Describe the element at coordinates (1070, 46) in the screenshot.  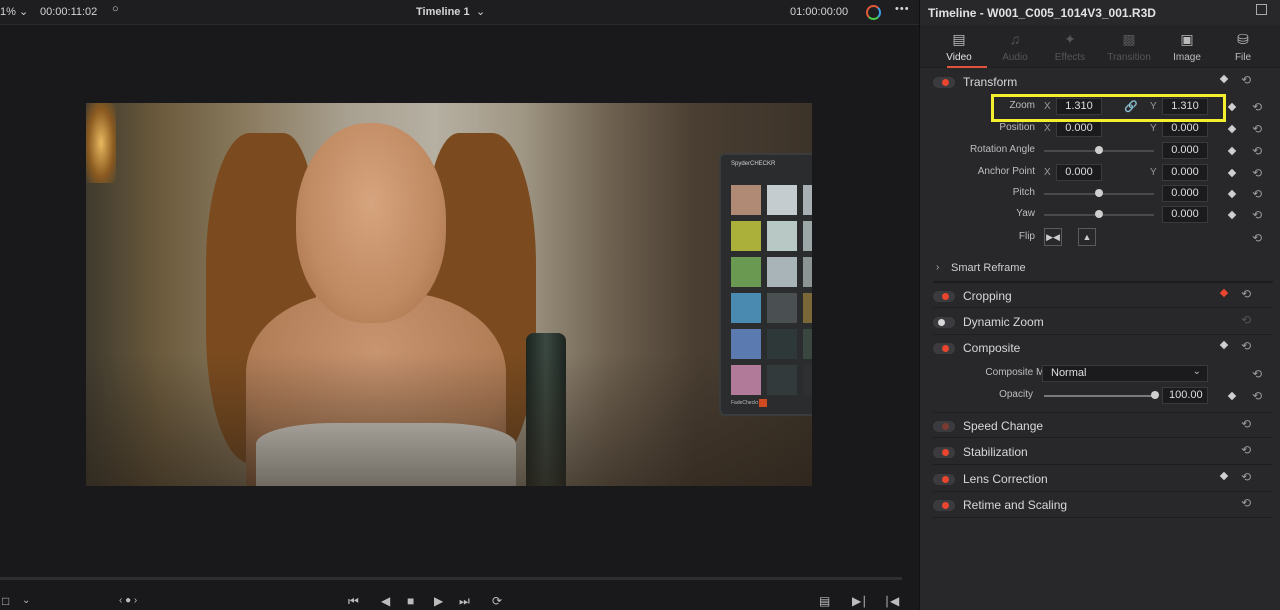
I see `tab-effects: ✦ Effects` at that location.